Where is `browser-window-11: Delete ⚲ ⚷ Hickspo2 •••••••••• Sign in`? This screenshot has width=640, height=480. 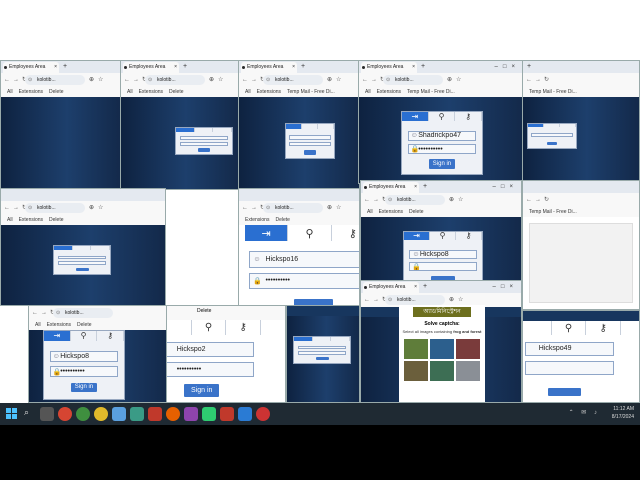 browser-window-11: Delete ⚲ ⚷ Hickspo2 •••••••••• Sign in is located at coordinates (226, 354).